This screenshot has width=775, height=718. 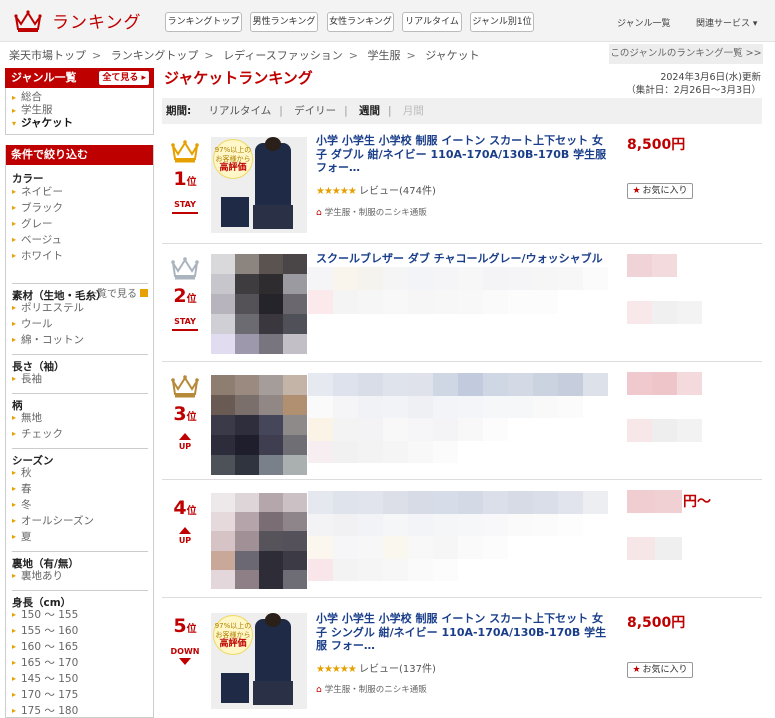 I want to click on filter-section-pattern: 柄 無地 チェック, so click(x=80, y=417).